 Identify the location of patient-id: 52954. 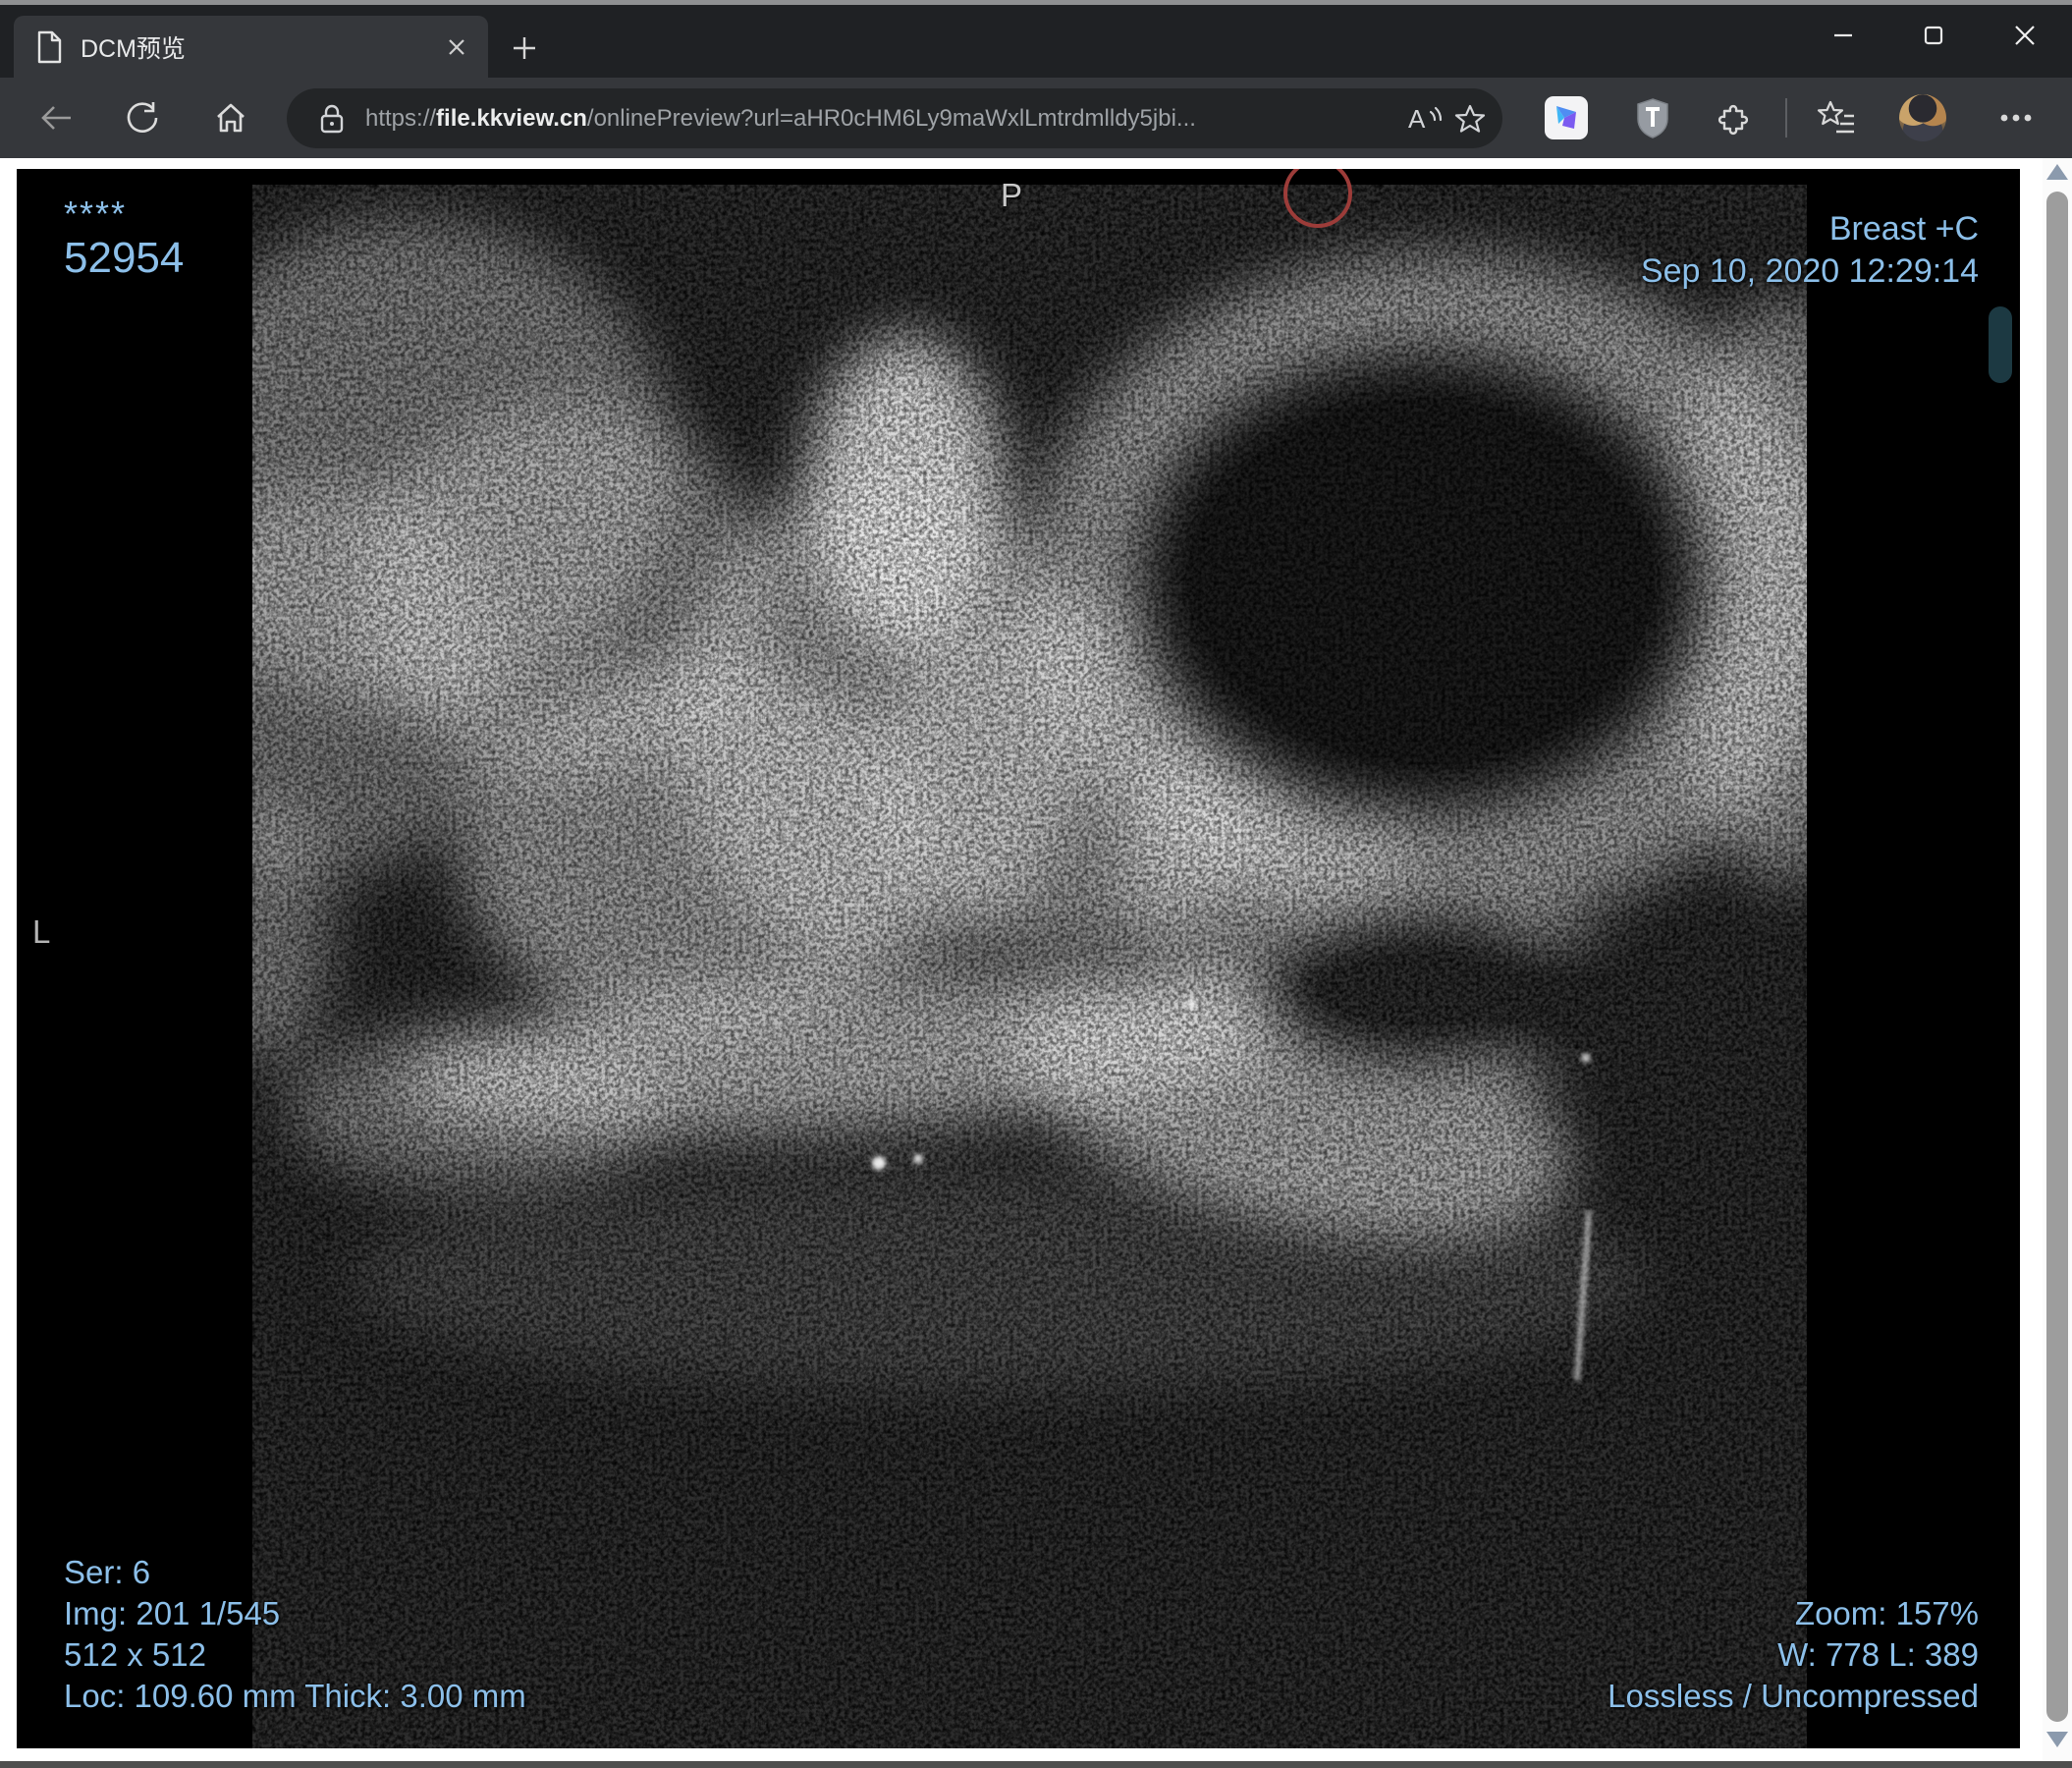
(124, 258).